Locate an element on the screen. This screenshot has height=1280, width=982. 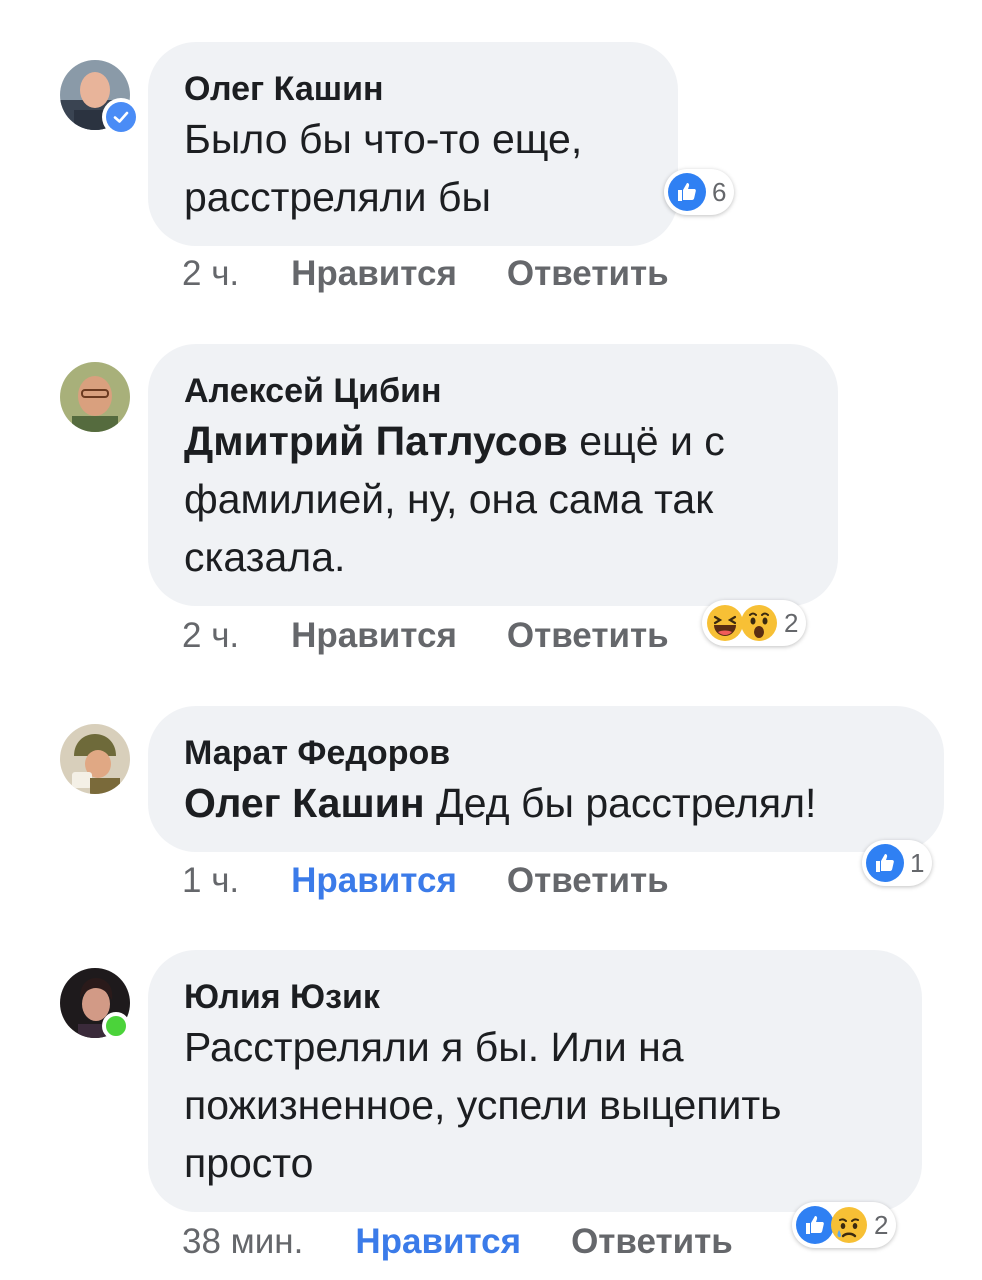
comment-author: Юлия Юзик is located at coordinates (535, 997).